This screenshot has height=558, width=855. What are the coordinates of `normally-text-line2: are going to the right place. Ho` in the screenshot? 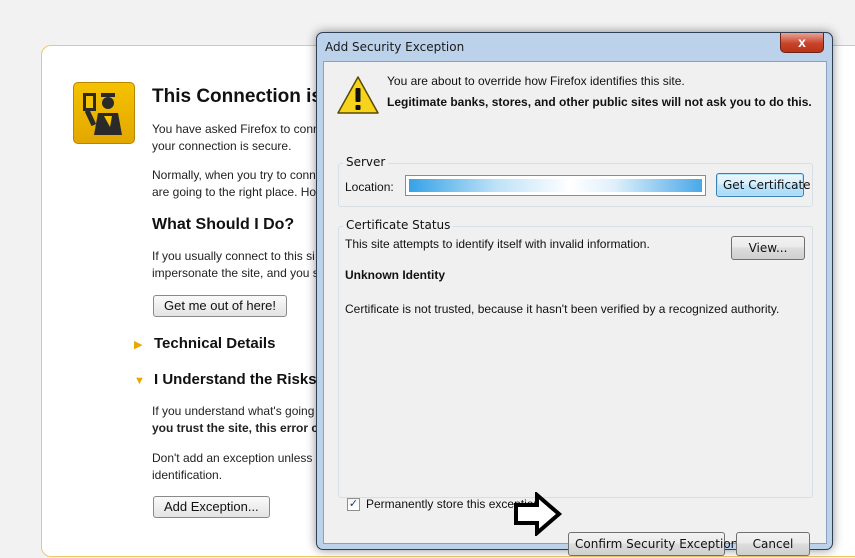 It's located at (234, 192).